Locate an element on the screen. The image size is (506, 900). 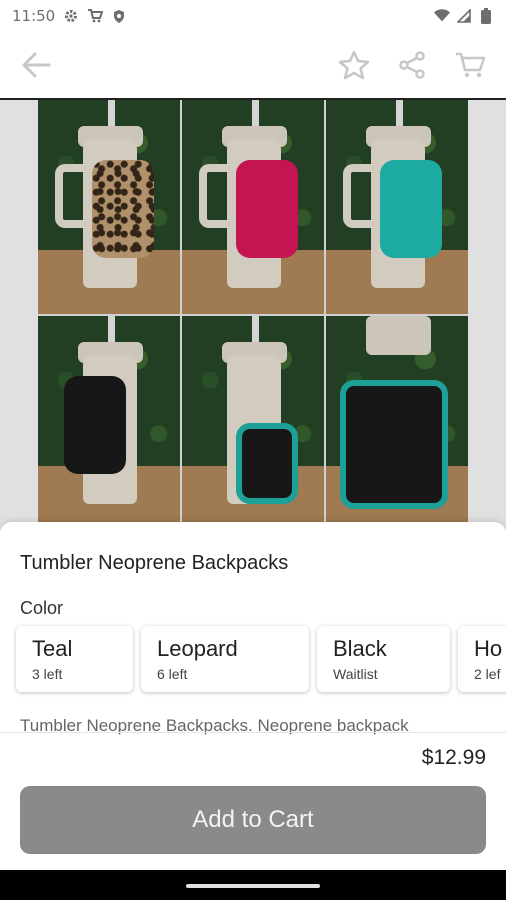
signal-icon is located at coordinates (464, 16).